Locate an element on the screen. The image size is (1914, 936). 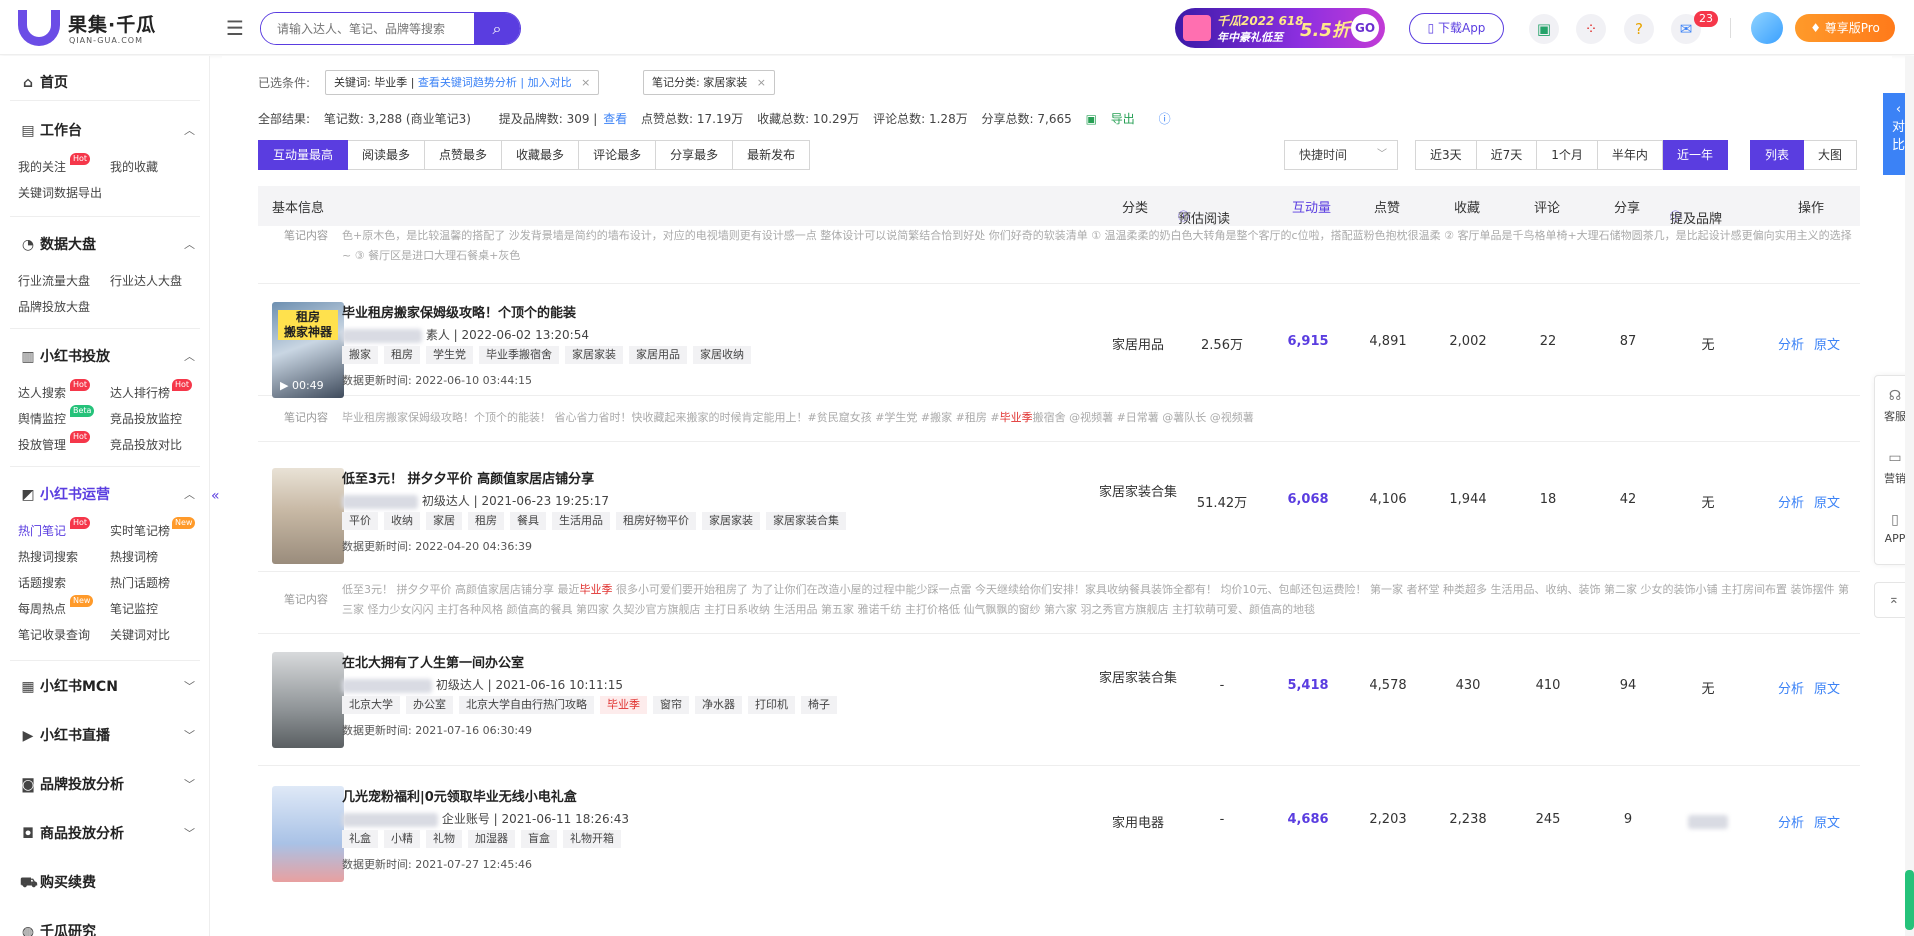
sidebar-item-keyword-compare: 关键词对比 is located at coordinates (140, 634).